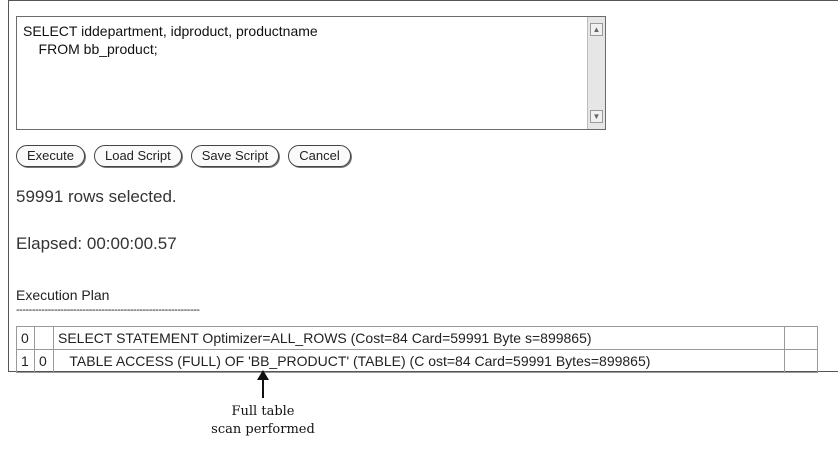 The width and height of the screenshot is (838, 460). I want to click on annotation-callout: Full table scan performed, so click(263, 421).